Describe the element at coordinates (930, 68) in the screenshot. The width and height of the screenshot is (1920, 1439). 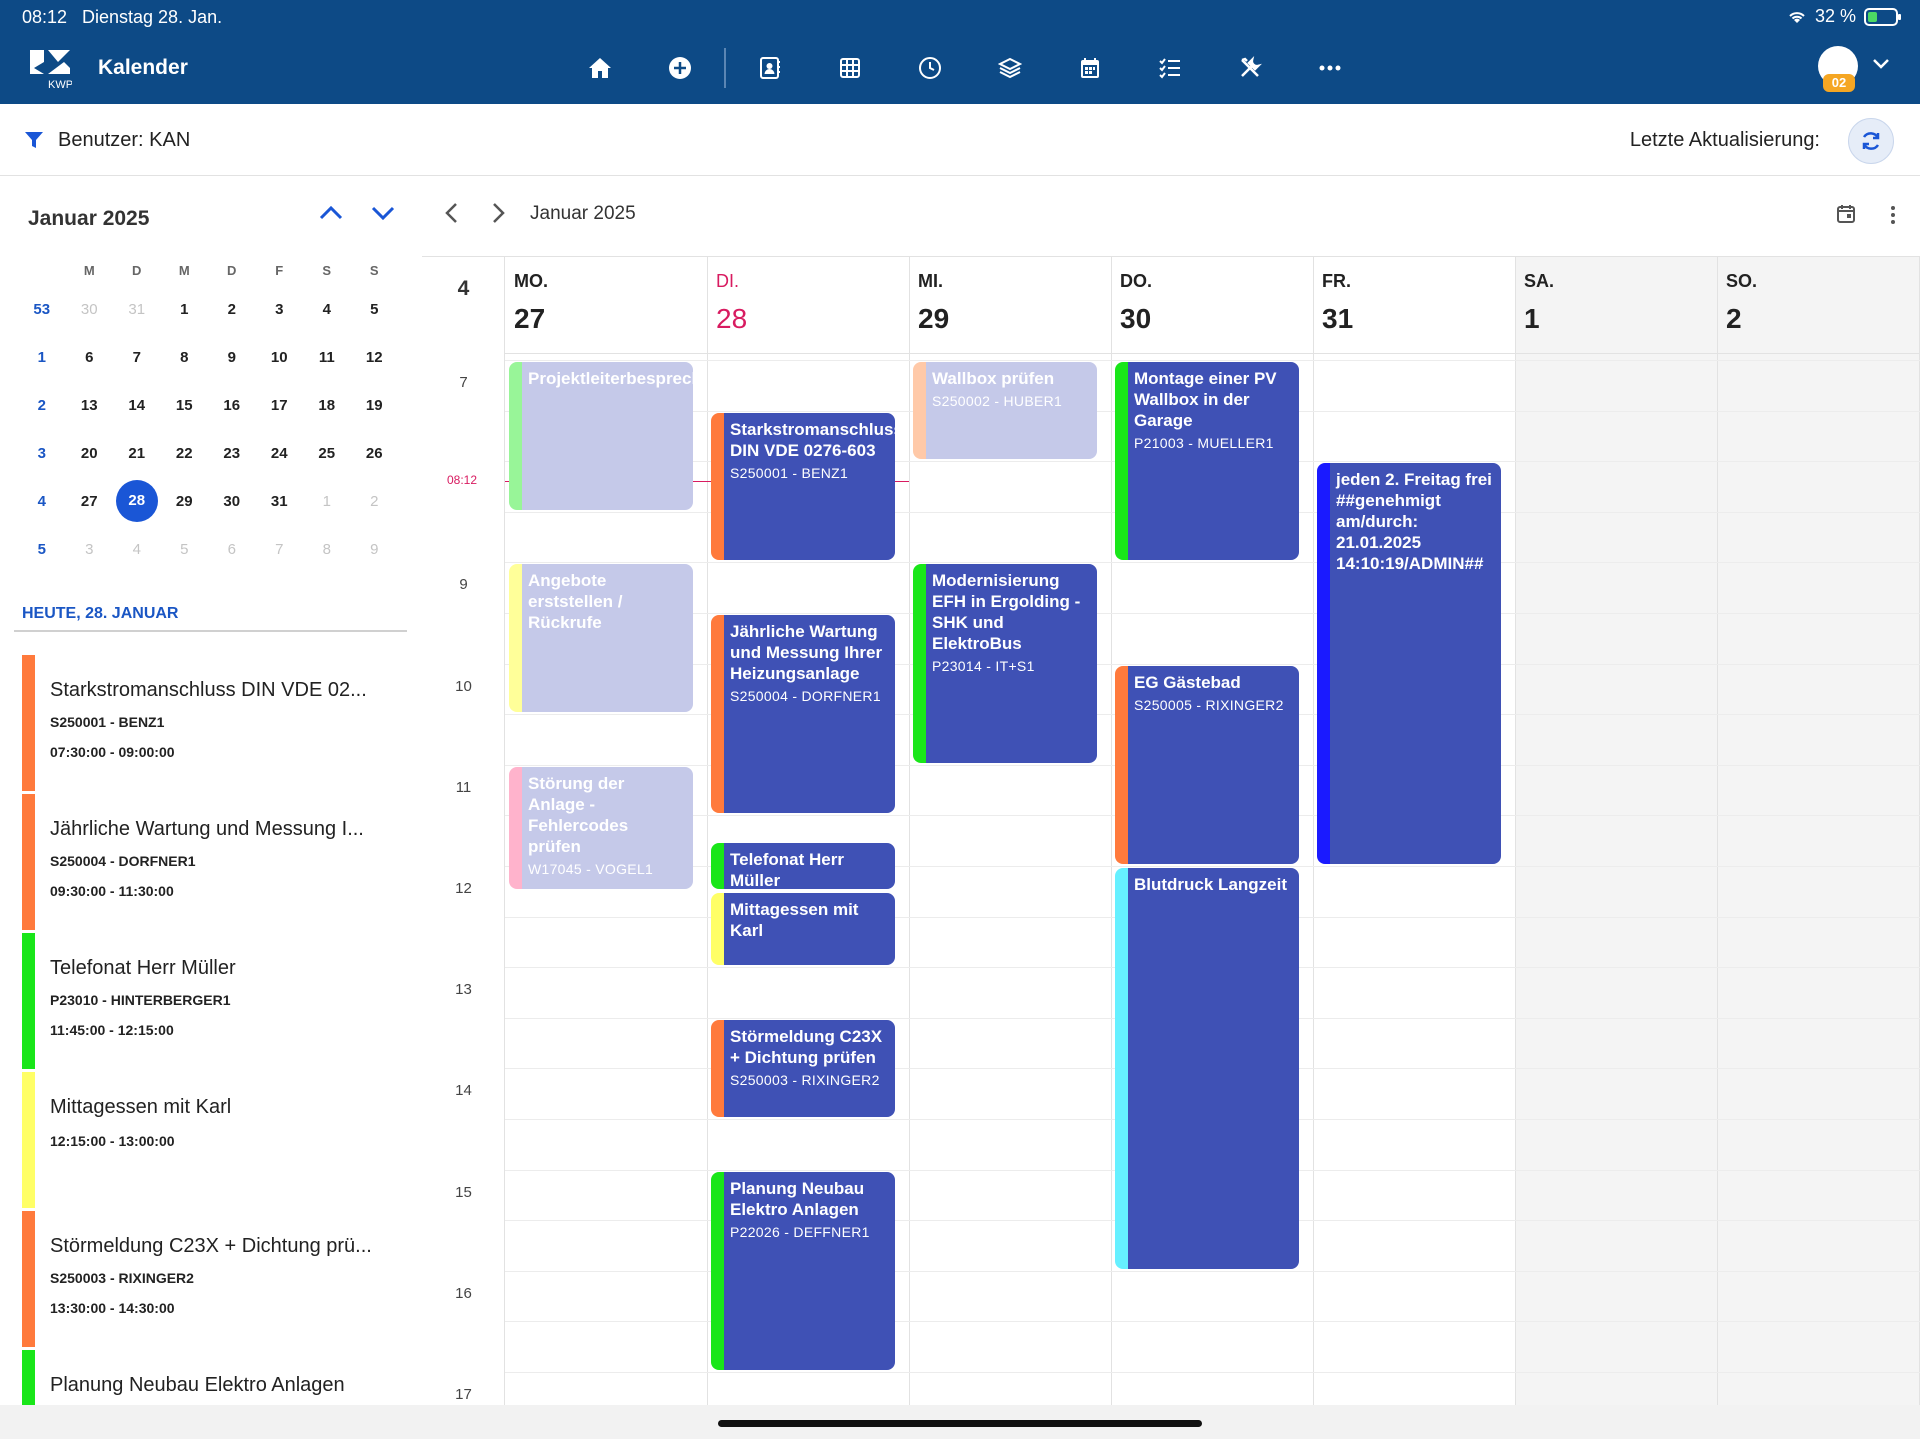
I see `time-button` at that location.